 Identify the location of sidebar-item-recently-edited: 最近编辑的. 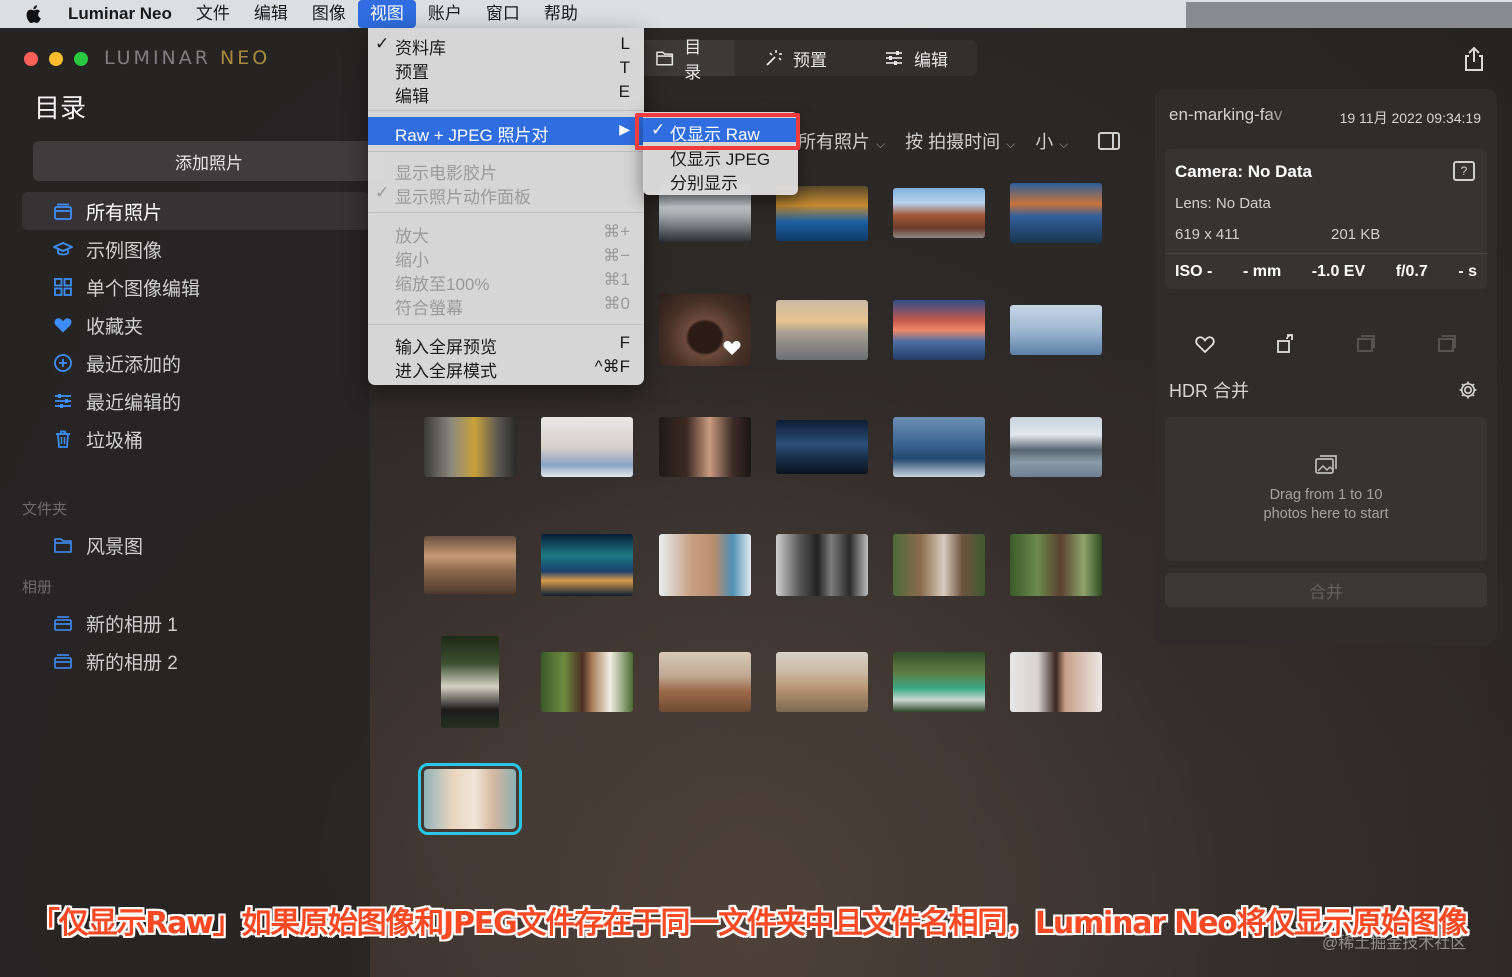
(196, 401).